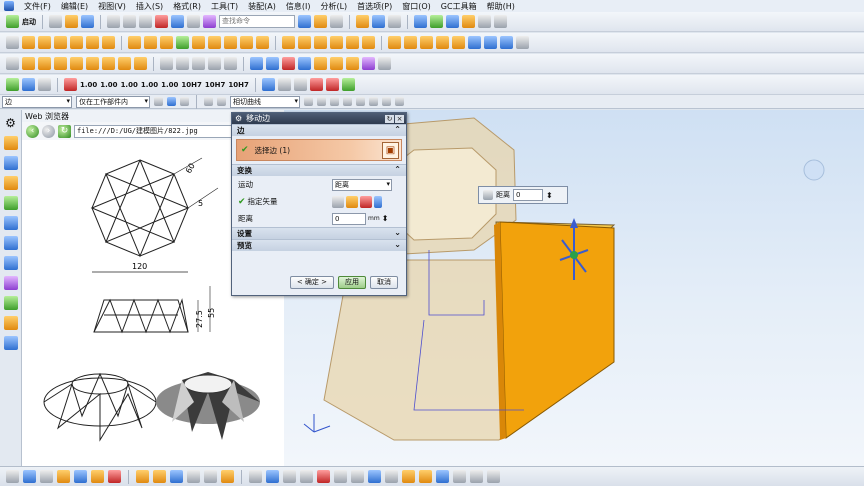  Describe the element at coordinates (349, 218) in the screenshot. I see `distance-input: 0` at that location.